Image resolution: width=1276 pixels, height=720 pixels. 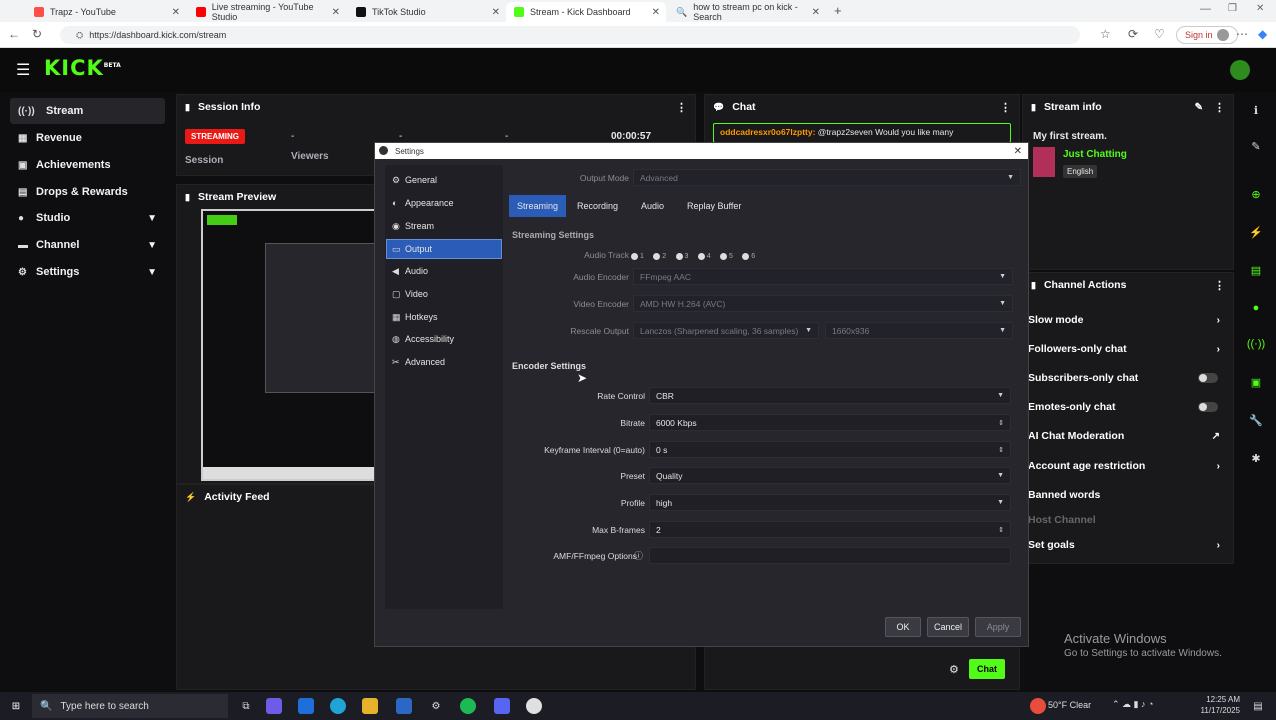 I want to click on chat-send-button: Chat, so click(x=987, y=669).